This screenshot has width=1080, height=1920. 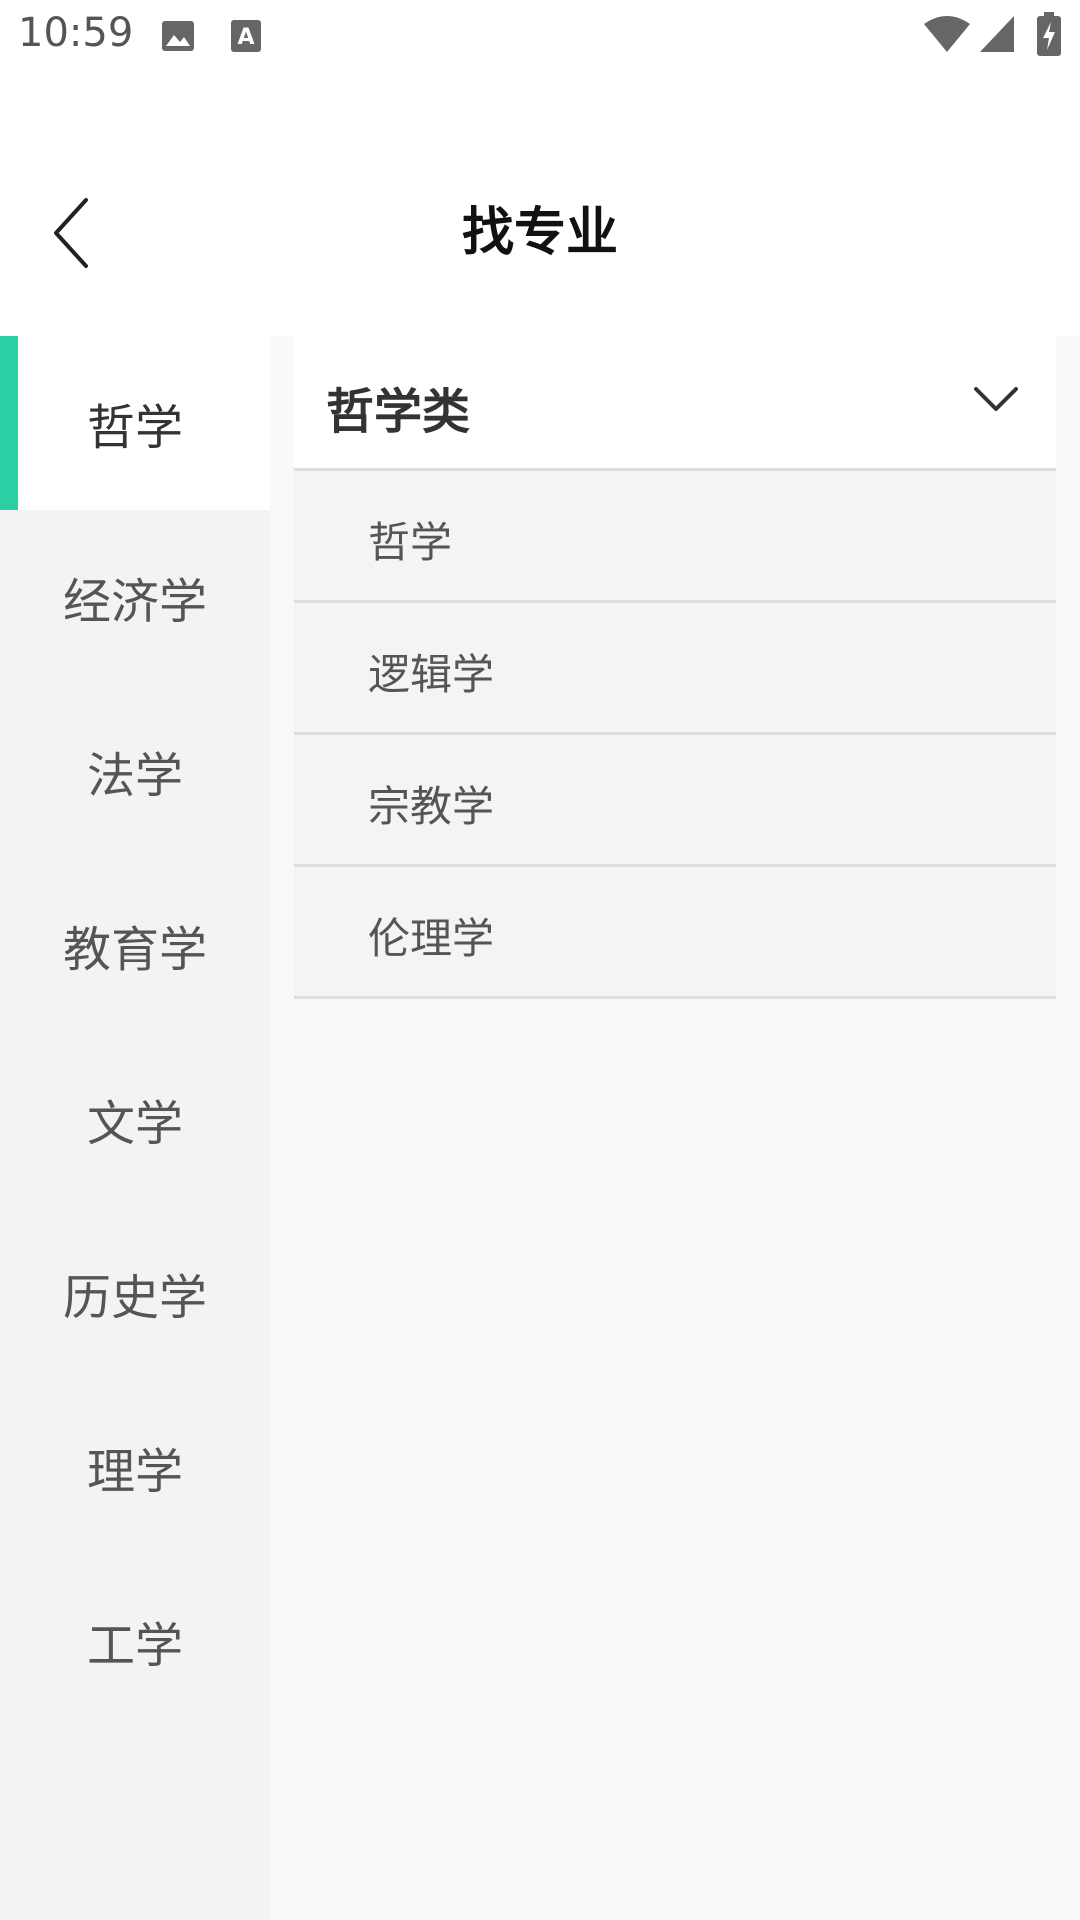 What do you see at coordinates (398, 412) in the screenshot?
I see `group-title: 哲学类` at bounding box center [398, 412].